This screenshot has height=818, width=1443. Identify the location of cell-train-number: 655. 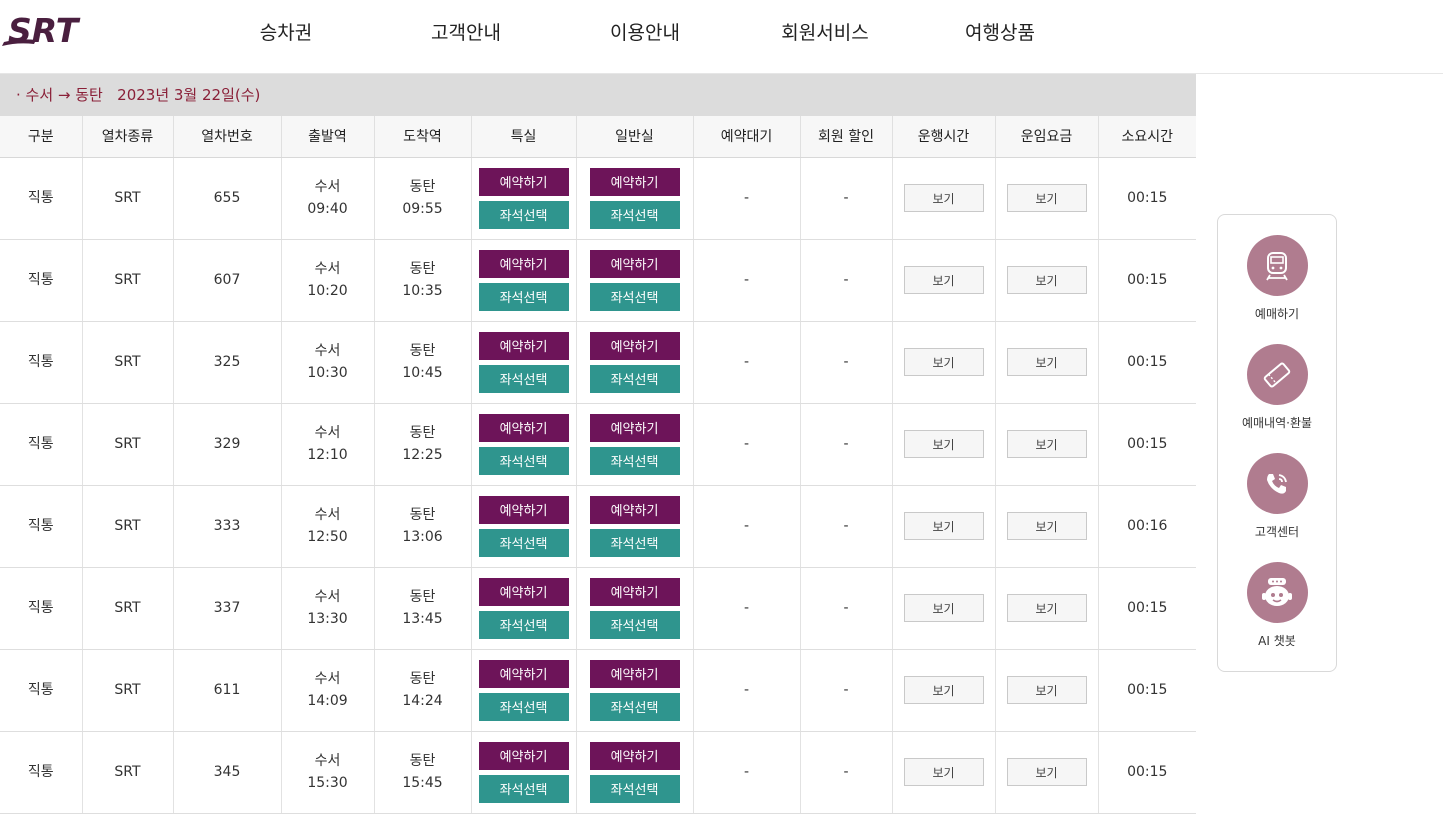
(227, 198).